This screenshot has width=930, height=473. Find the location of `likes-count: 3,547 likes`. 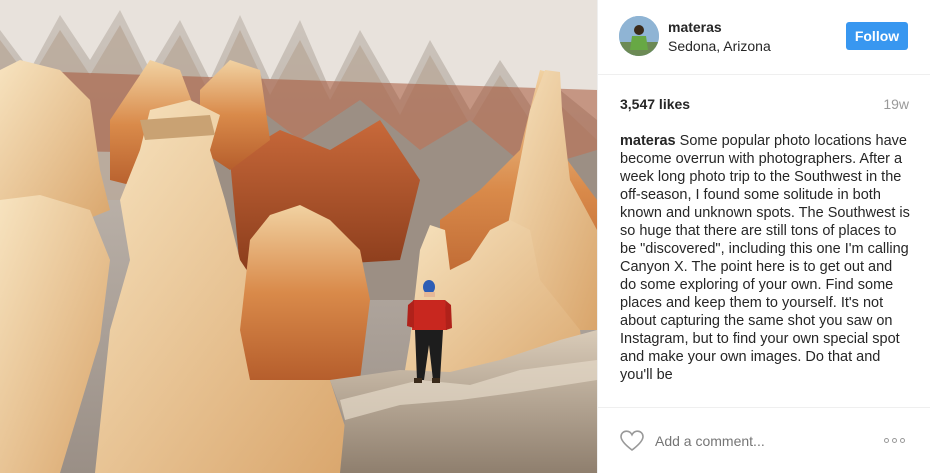

likes-count: 3,547 likes is located at coordinates (655, 104).